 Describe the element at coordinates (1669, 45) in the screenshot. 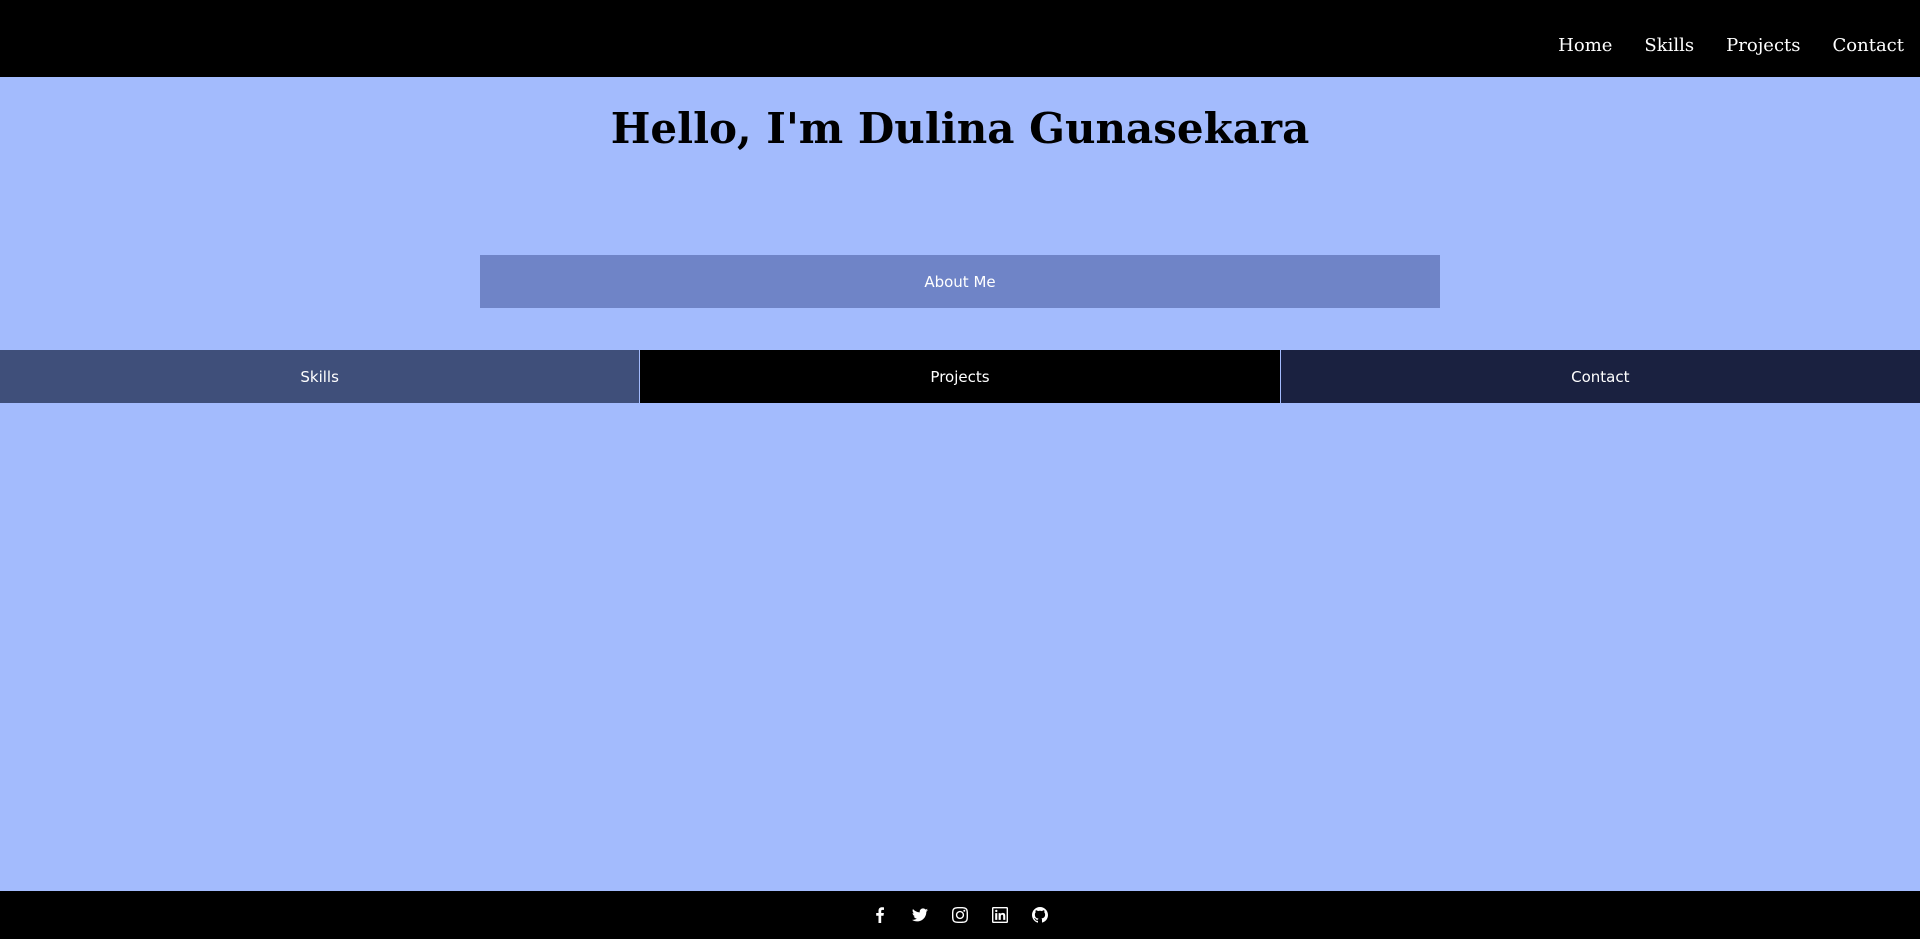

I see `nav-skills-link: Skills` at that location.